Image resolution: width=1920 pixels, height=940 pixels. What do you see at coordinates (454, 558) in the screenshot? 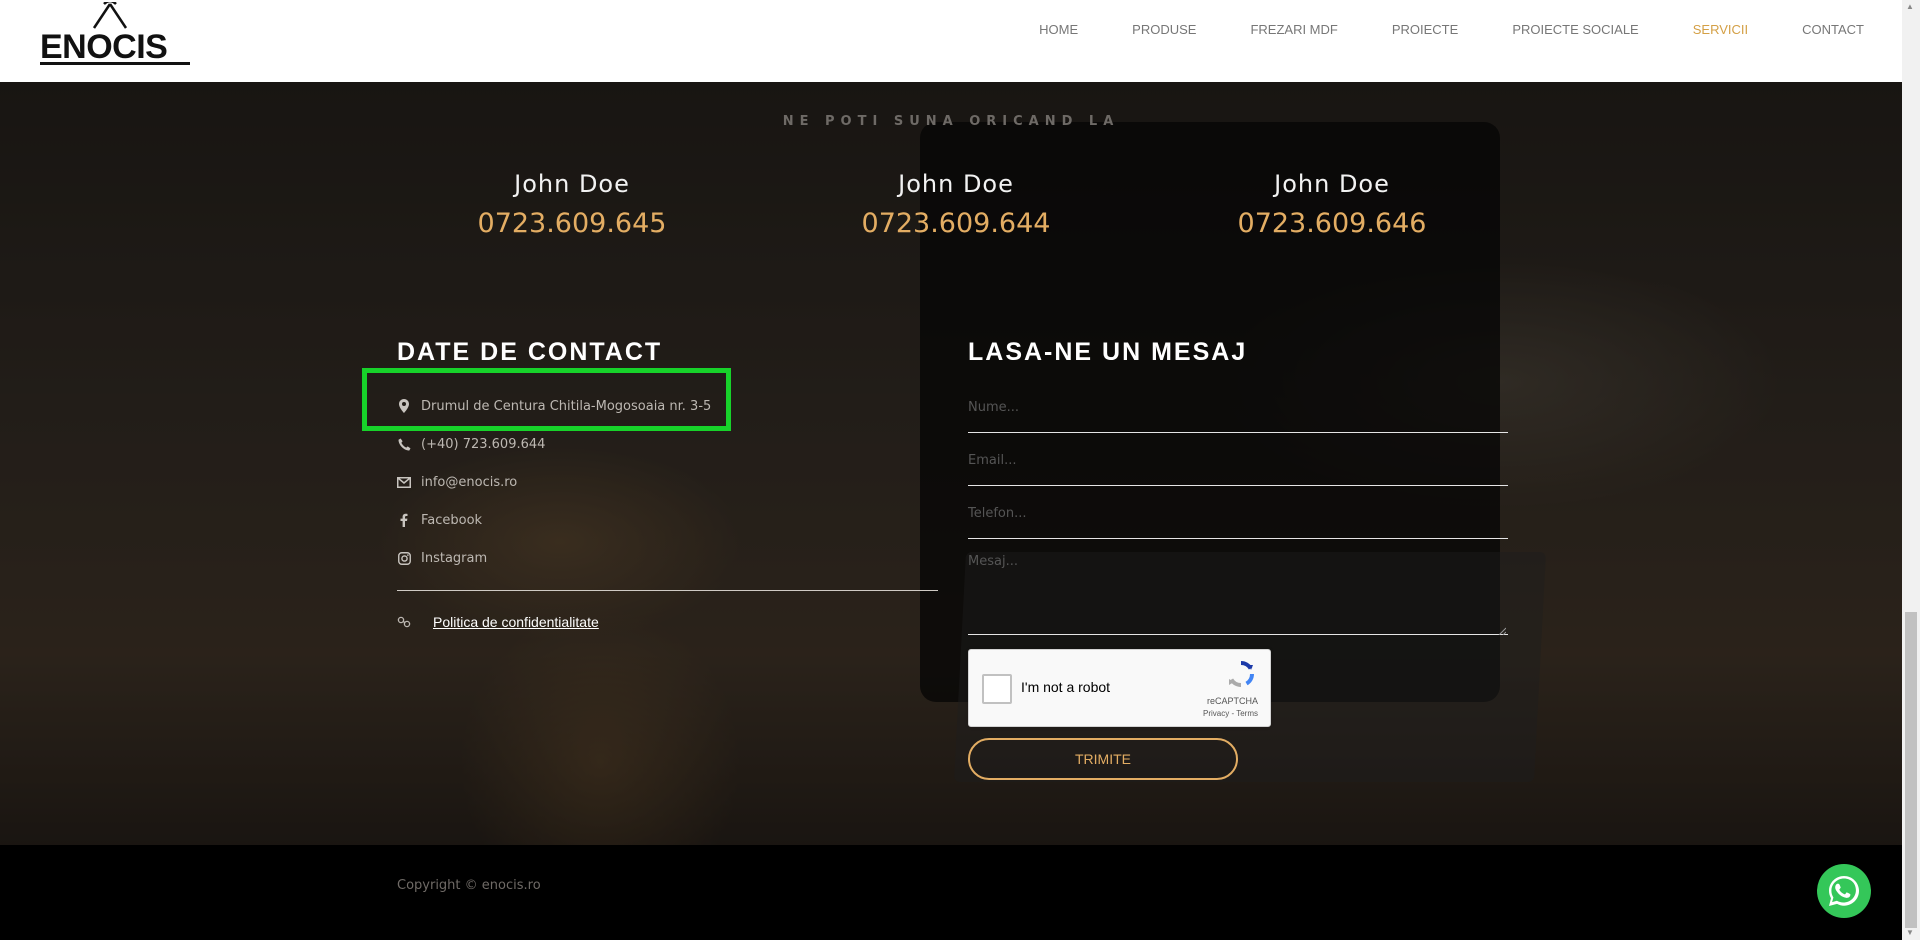
I see `instagram-link: Instagram` at bounding box center [454, 558].